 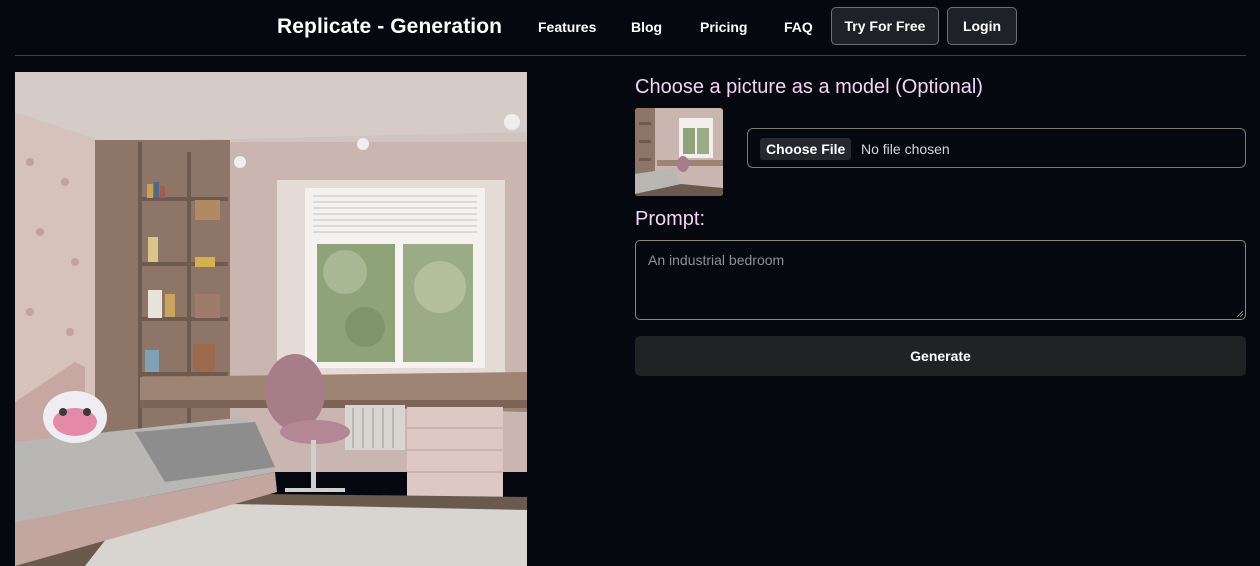 What do you see at coordinates (905, 149) in the screenshot?
I see `file-status-text: No file chosen` at bounding box center [905, 149].